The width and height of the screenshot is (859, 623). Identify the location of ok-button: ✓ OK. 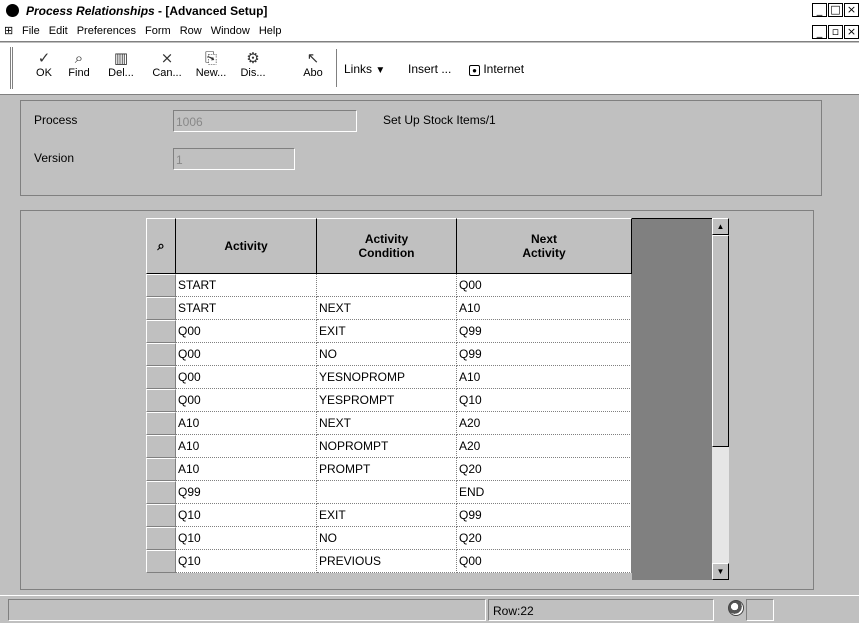
(44, 64).